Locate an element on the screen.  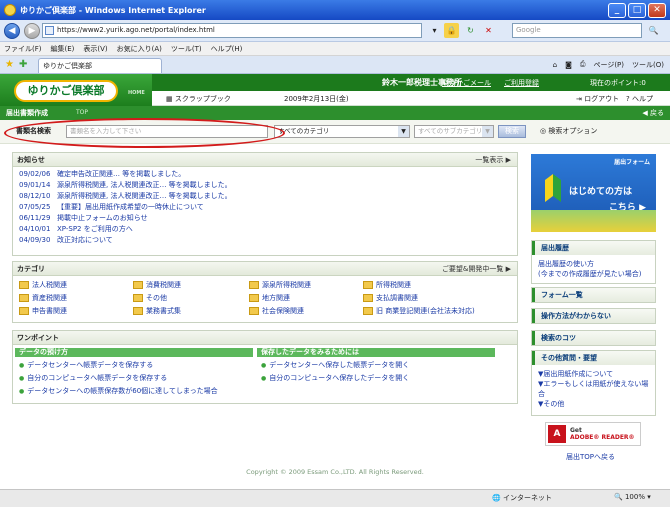
menu-favorites: お気に入り(A) is located at coordinates (139, 49).